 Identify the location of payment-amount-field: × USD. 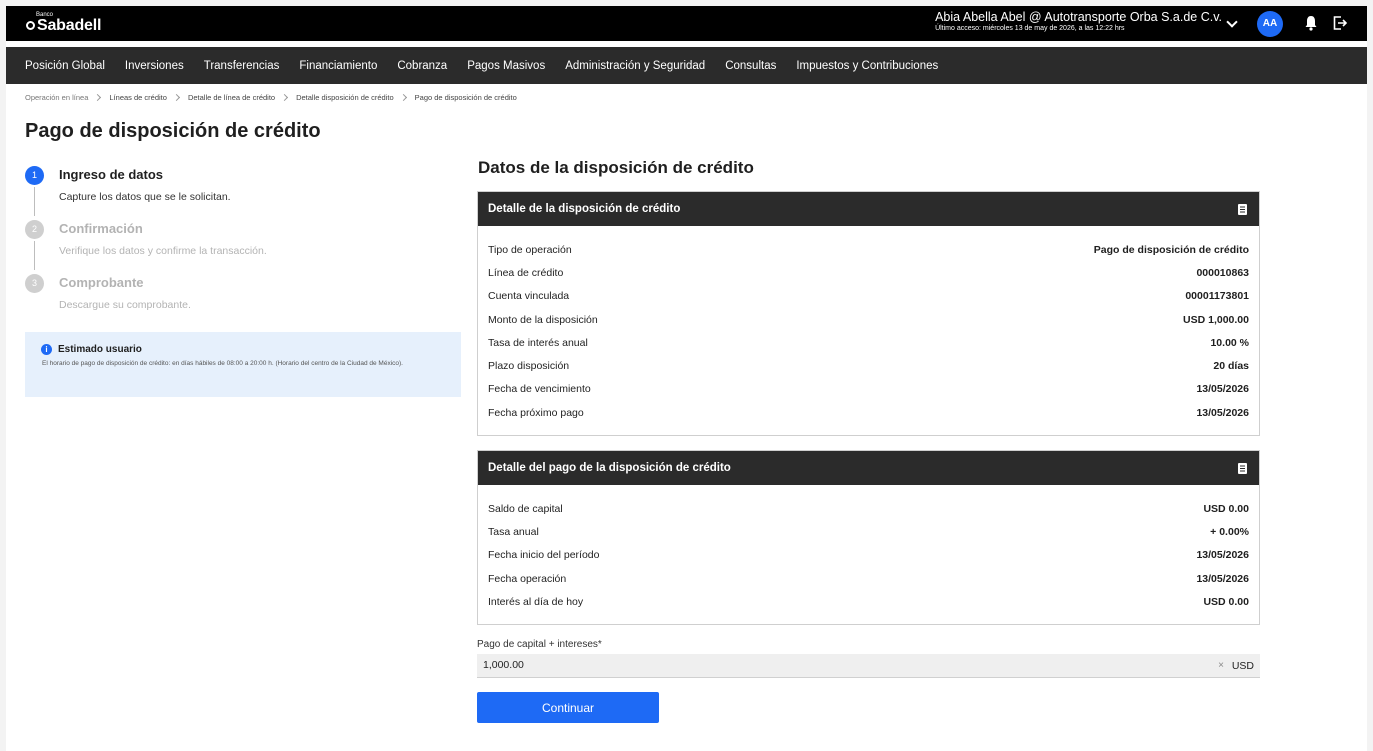
(868, 666).